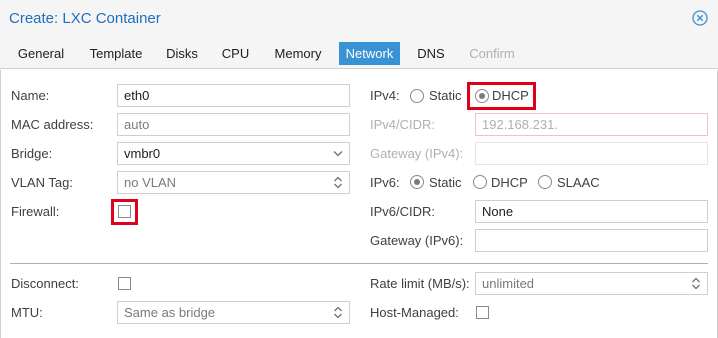  I want to click on gateway-ipv6-input, so click(591, 240).